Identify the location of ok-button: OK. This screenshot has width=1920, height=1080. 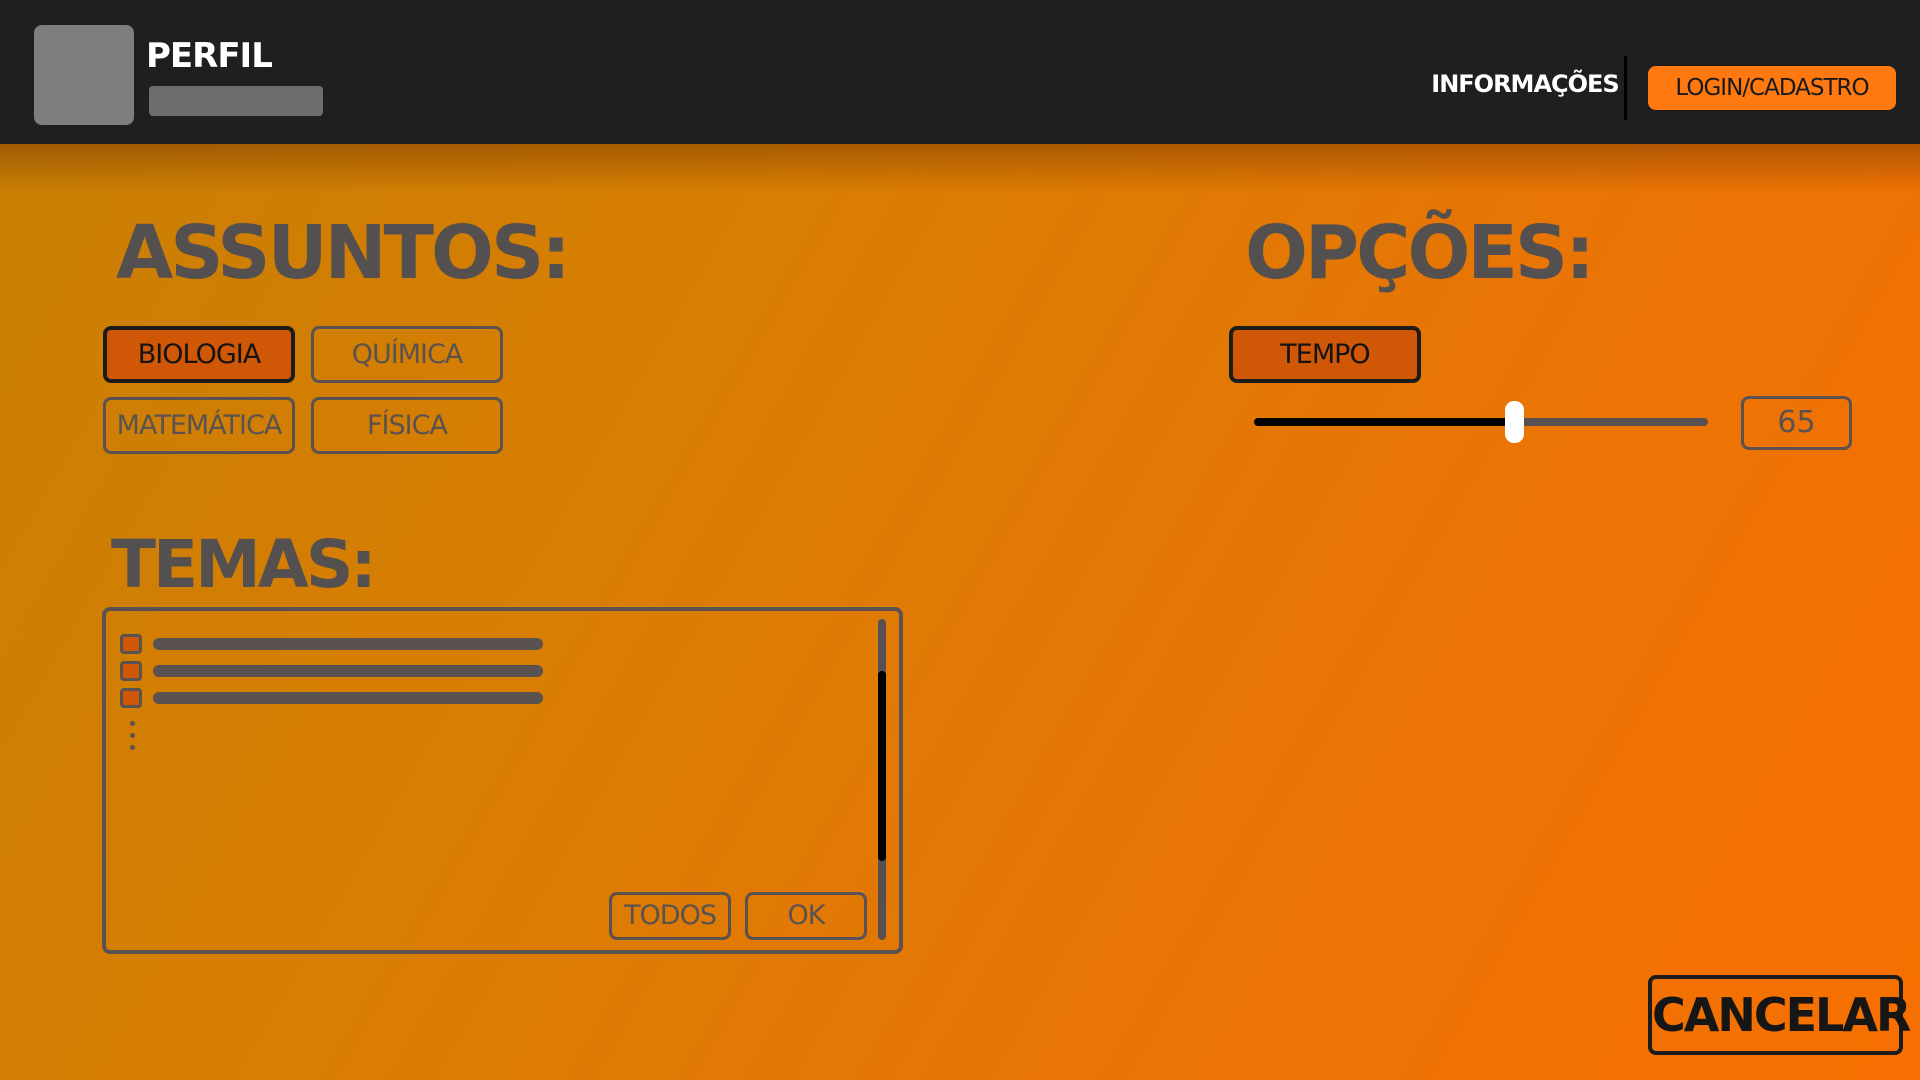
(806, 916).